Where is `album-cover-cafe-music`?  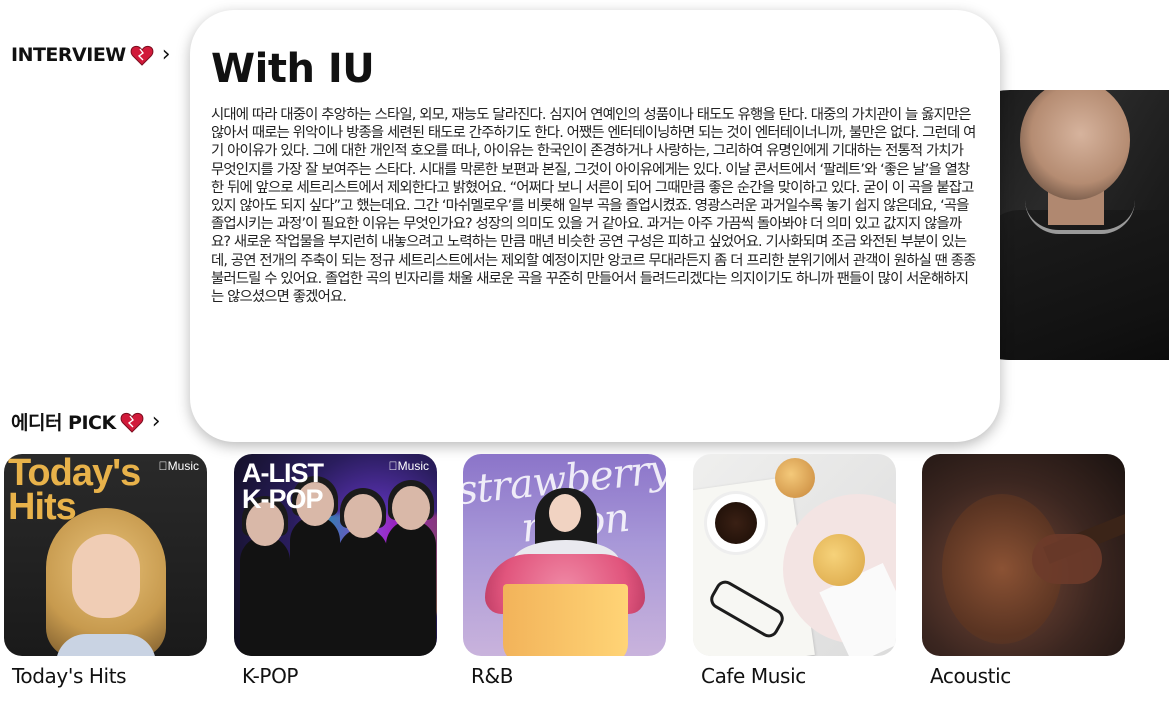
album-cover-cafe-music is located at coordinates (794, 555).